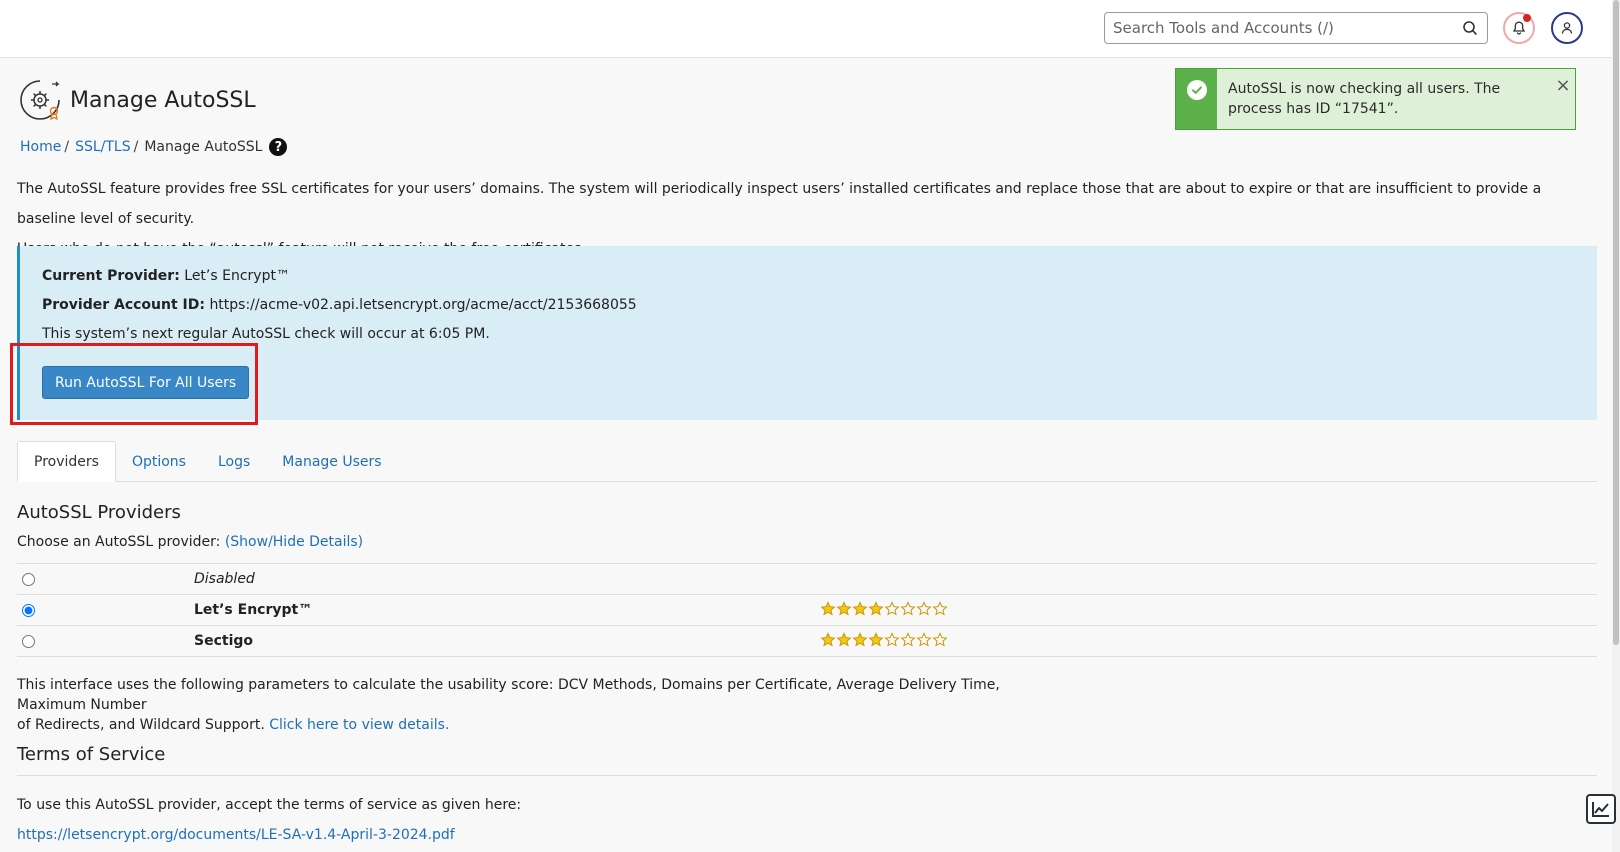 Image resolution: width=1620 pixels, height=852 pixels. What do you see at coordinates (111, 276) in the screenshot?
I see `current-provider-label: Current Provider:` at bounding box center [111, 276].